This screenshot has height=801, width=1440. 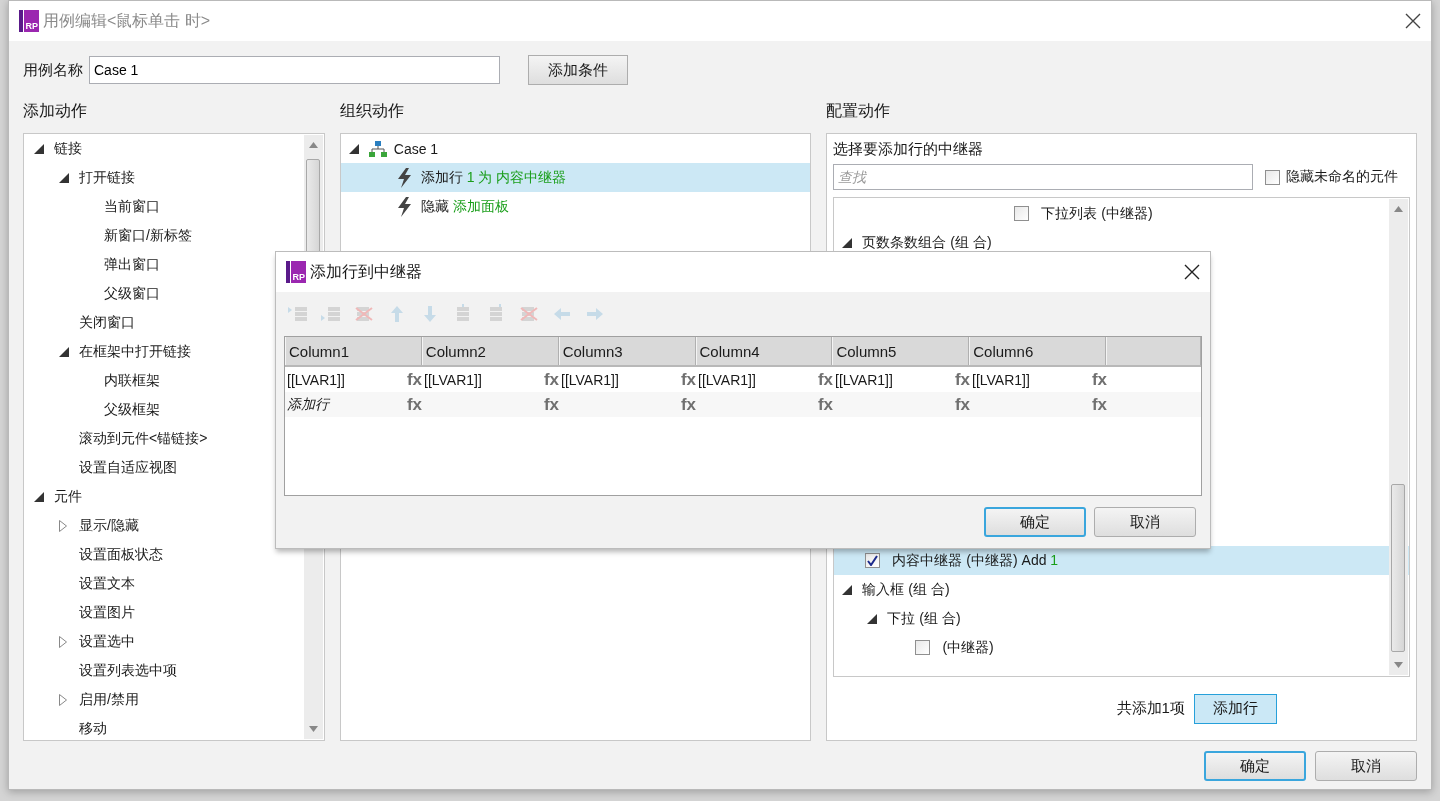 What do you see at coordinates (127, 20) in the screenshot?
I see `window-title: 用例编辑<鼠标单击 时>` at bounding box center [127, 20].